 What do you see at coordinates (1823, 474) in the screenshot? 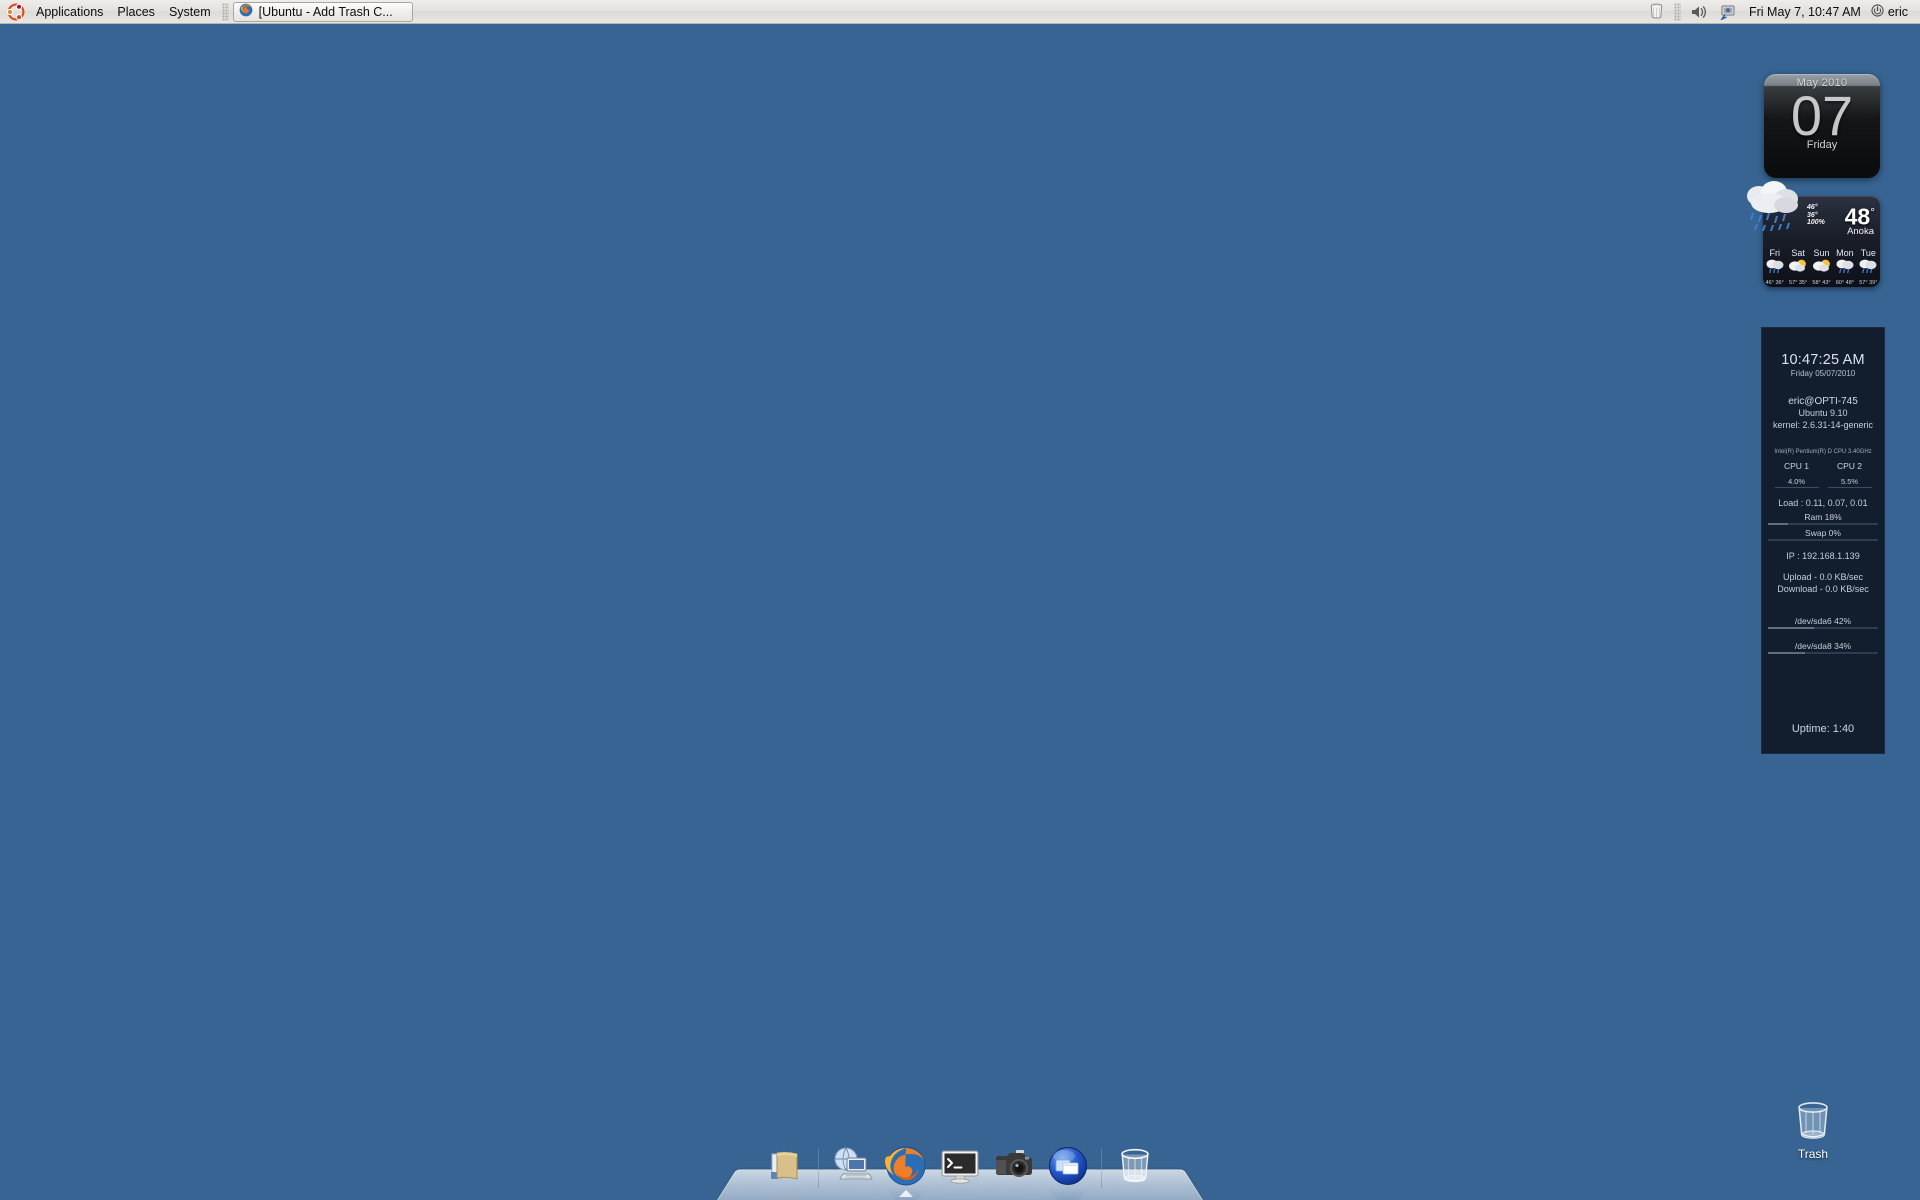
I see `conky-cpu-group: CPU 1 4.0% CPU 2 5.5%` at bounding box center [1823, 474].